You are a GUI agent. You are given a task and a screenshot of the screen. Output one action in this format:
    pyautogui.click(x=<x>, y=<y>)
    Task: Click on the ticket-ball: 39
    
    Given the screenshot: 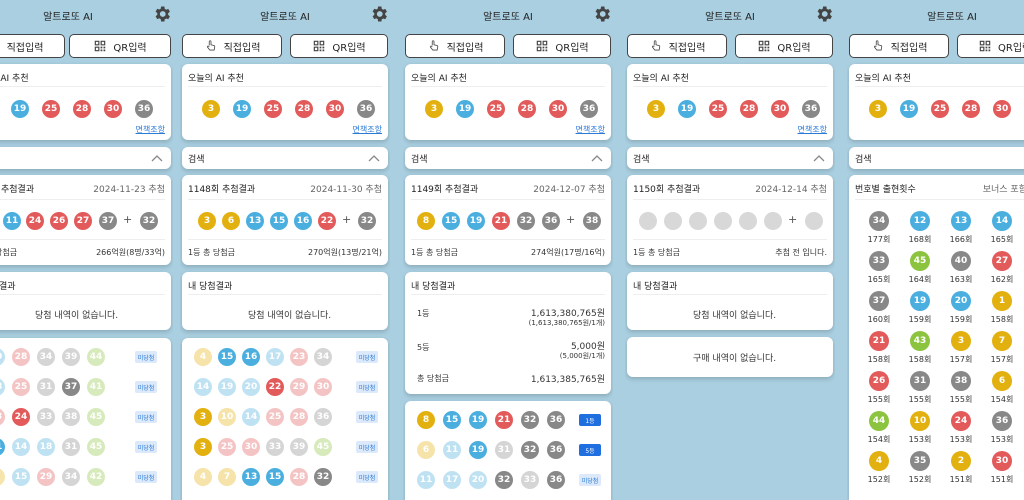 What is the action you would take?
    pyautogui.click(x=299, y=447)
    